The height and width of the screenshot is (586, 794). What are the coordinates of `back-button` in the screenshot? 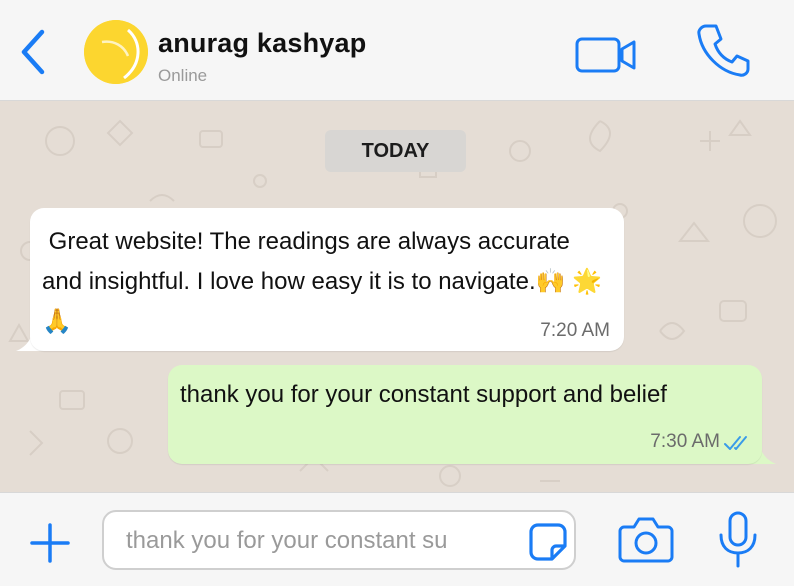 It's located at (34, 52).